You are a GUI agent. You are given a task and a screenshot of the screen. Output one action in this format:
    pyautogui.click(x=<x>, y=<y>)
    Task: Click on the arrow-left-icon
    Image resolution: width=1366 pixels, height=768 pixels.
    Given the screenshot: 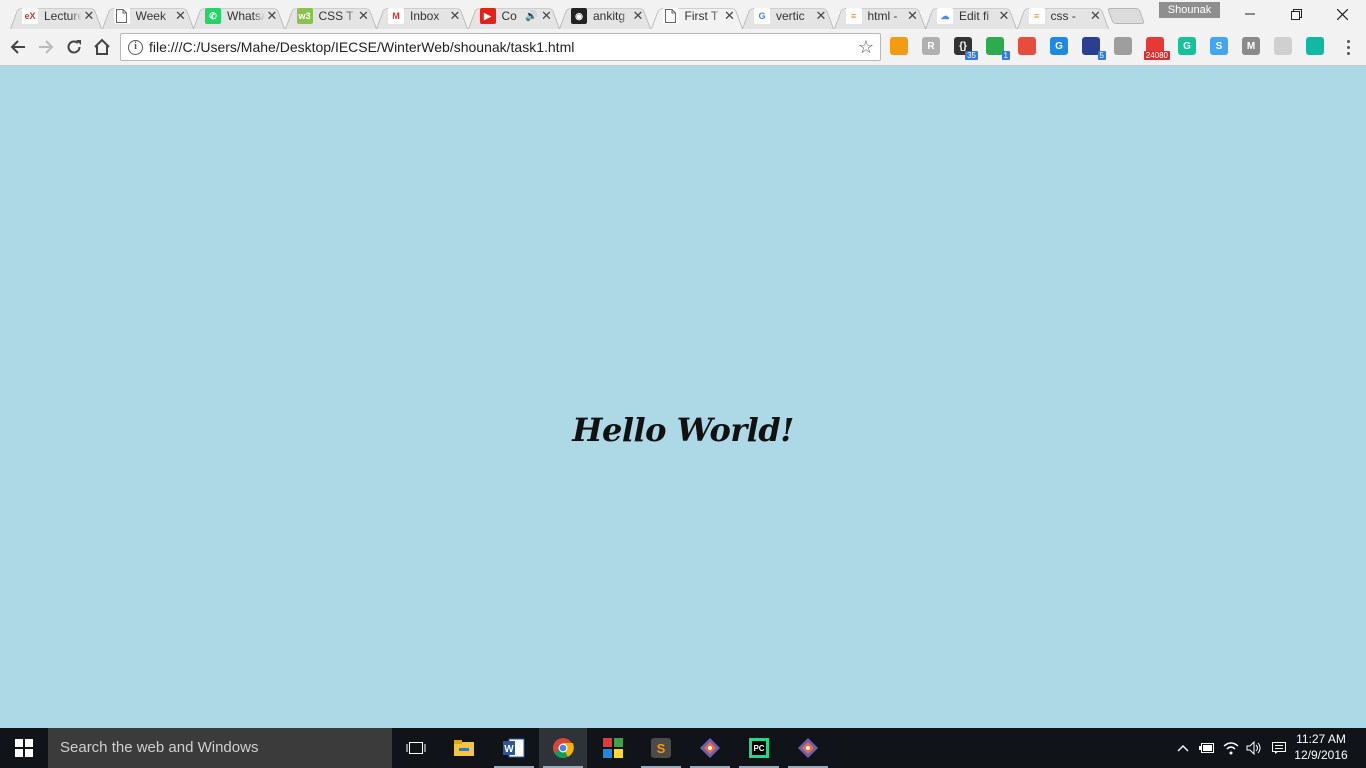 What is the action you would take?
    pyautogui.click(x=17, y=47)
    